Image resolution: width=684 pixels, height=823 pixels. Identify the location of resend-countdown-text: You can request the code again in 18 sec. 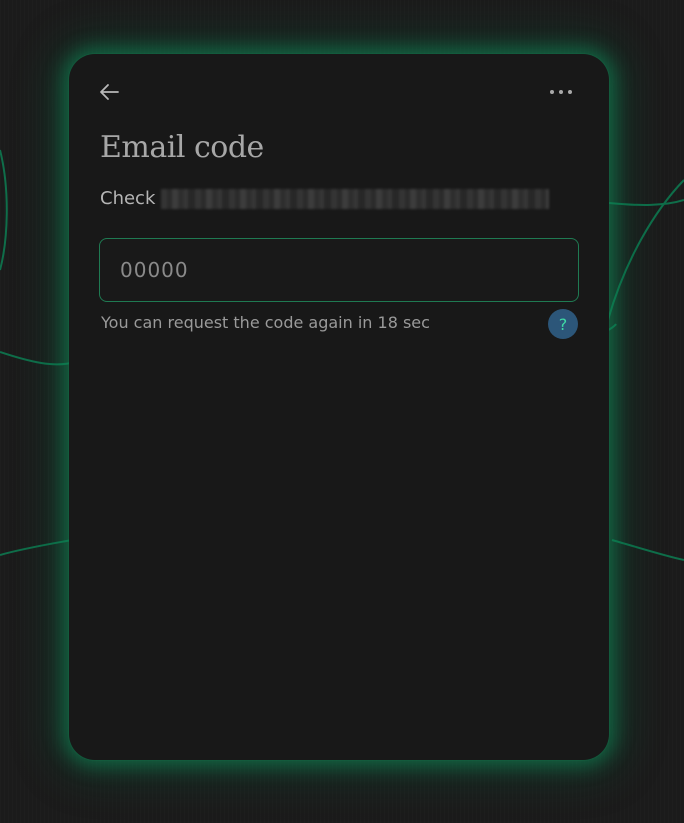
(265, 322).